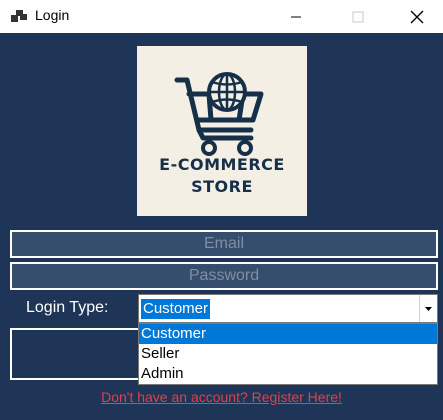 This screenshot has width=443, height=420. Describe the element at coordinates (222, 186) in the screenshot. I see `logo-title-line2: STORE` at that location.